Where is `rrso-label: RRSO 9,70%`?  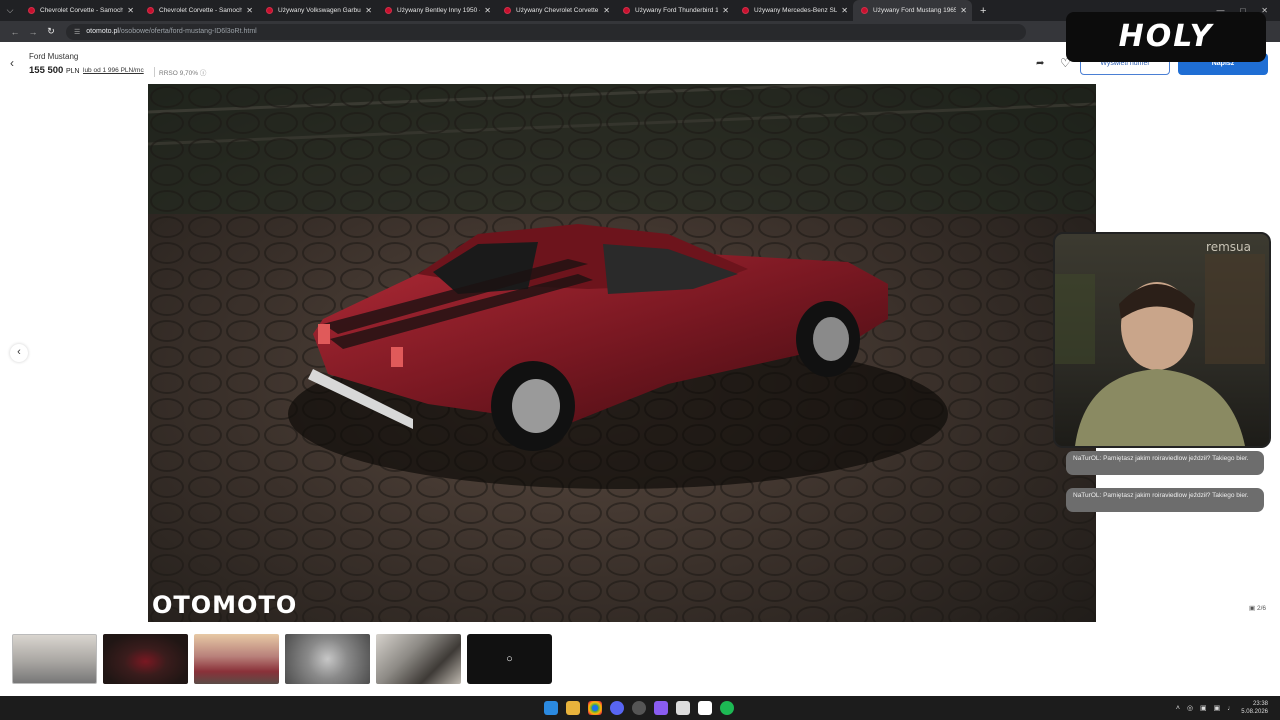
rrso-label: RRSO 9,70% is located at coordinates (179, 73).